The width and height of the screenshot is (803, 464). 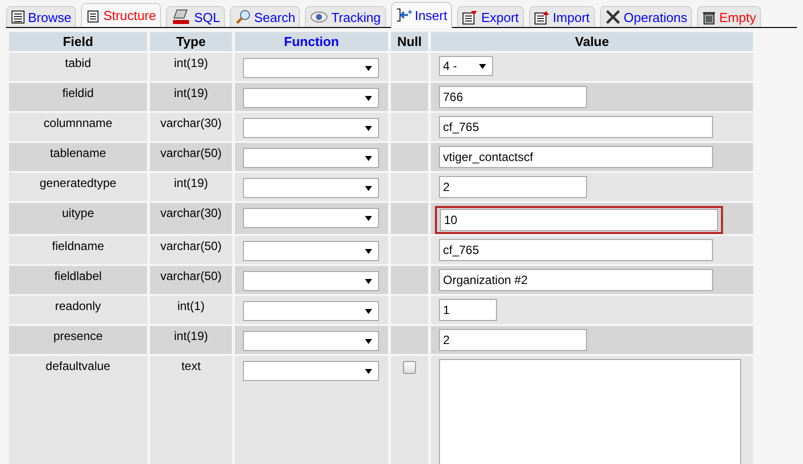 I want to click on field-name: fieldname, so click(x=78, y=250).